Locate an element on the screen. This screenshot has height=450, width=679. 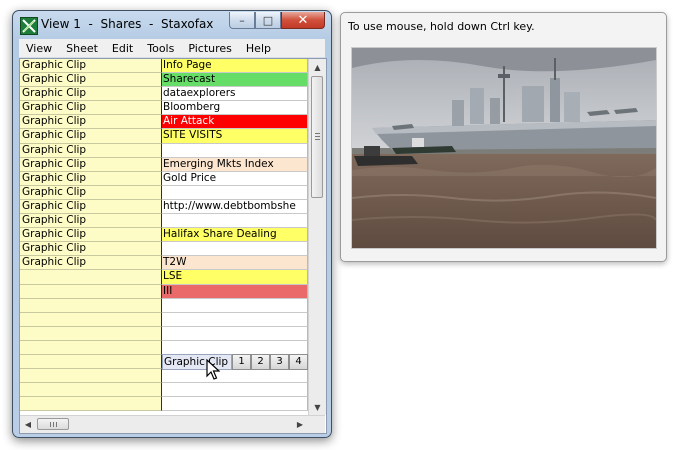
link-cell: Gold Price is located at coordinates (235, 178).